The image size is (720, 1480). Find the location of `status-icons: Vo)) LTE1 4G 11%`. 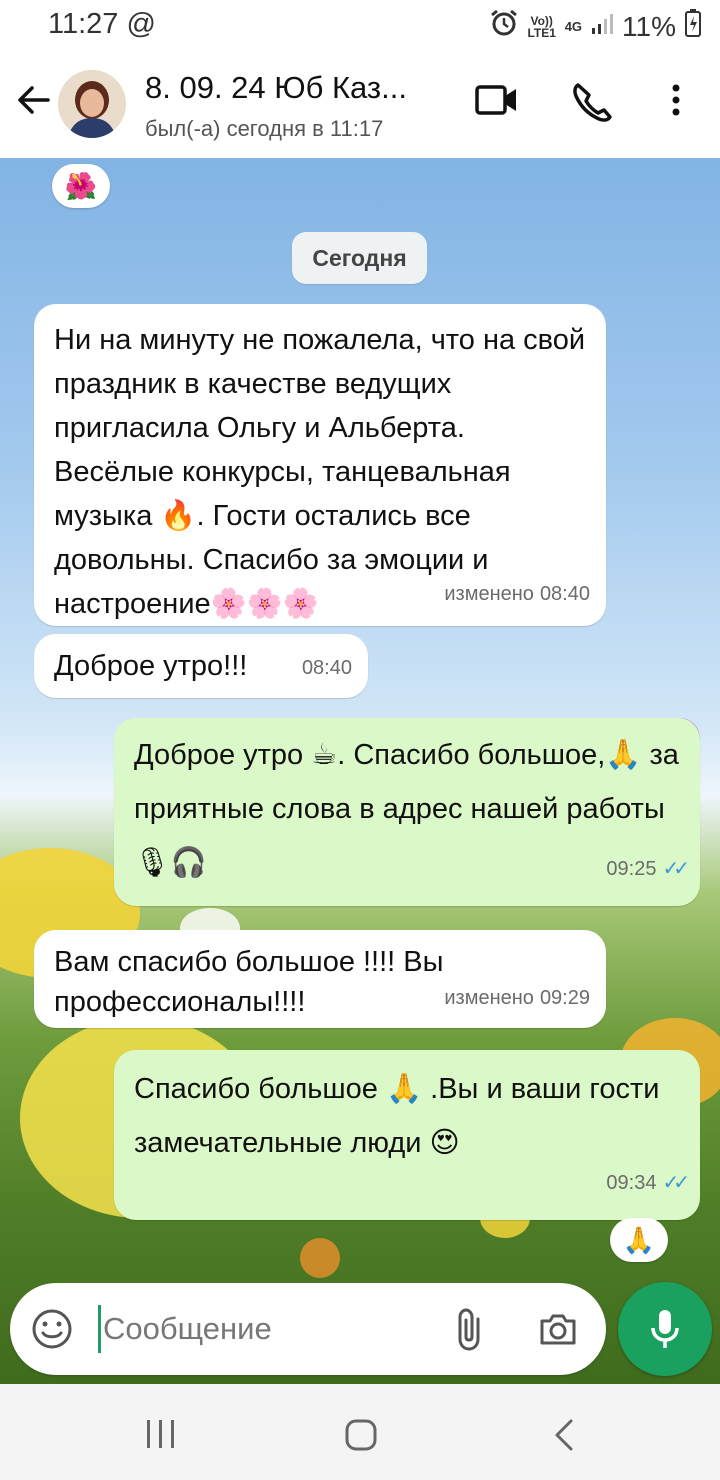

status-icons: Vo)) LTE1 4G 11% is located at coordinates (595, 26).